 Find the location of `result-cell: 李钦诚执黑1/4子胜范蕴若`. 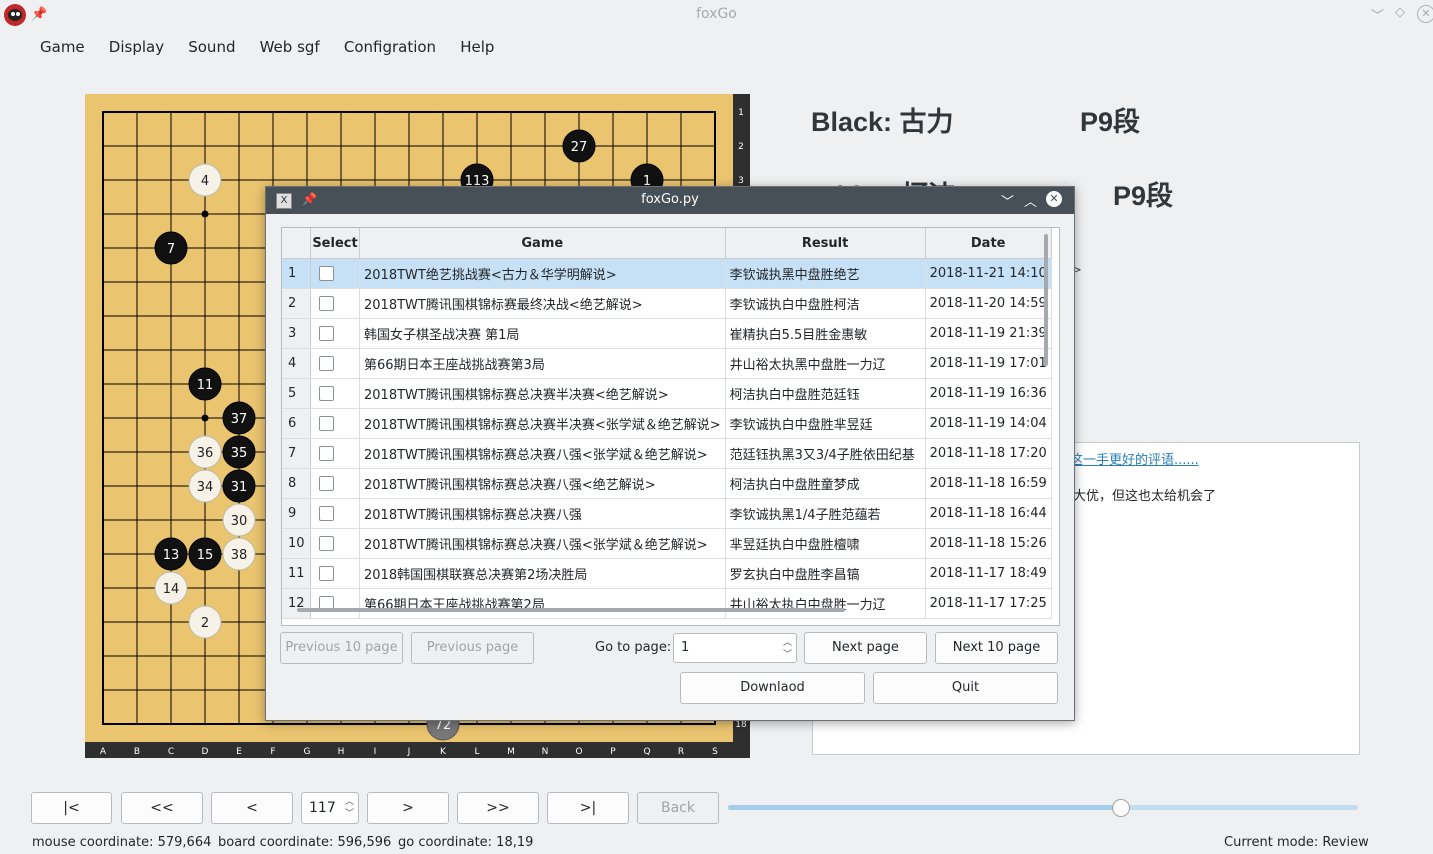

result-cell: 李钦诚执黑1/4子胜范蕴若 is located at coordinates (825, 513).